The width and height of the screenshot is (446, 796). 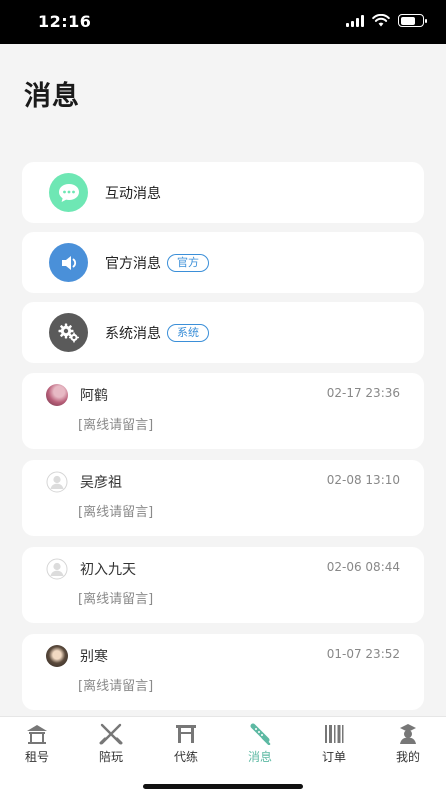 I want to click on tab-label: 我的, so click(x=407, y=757).